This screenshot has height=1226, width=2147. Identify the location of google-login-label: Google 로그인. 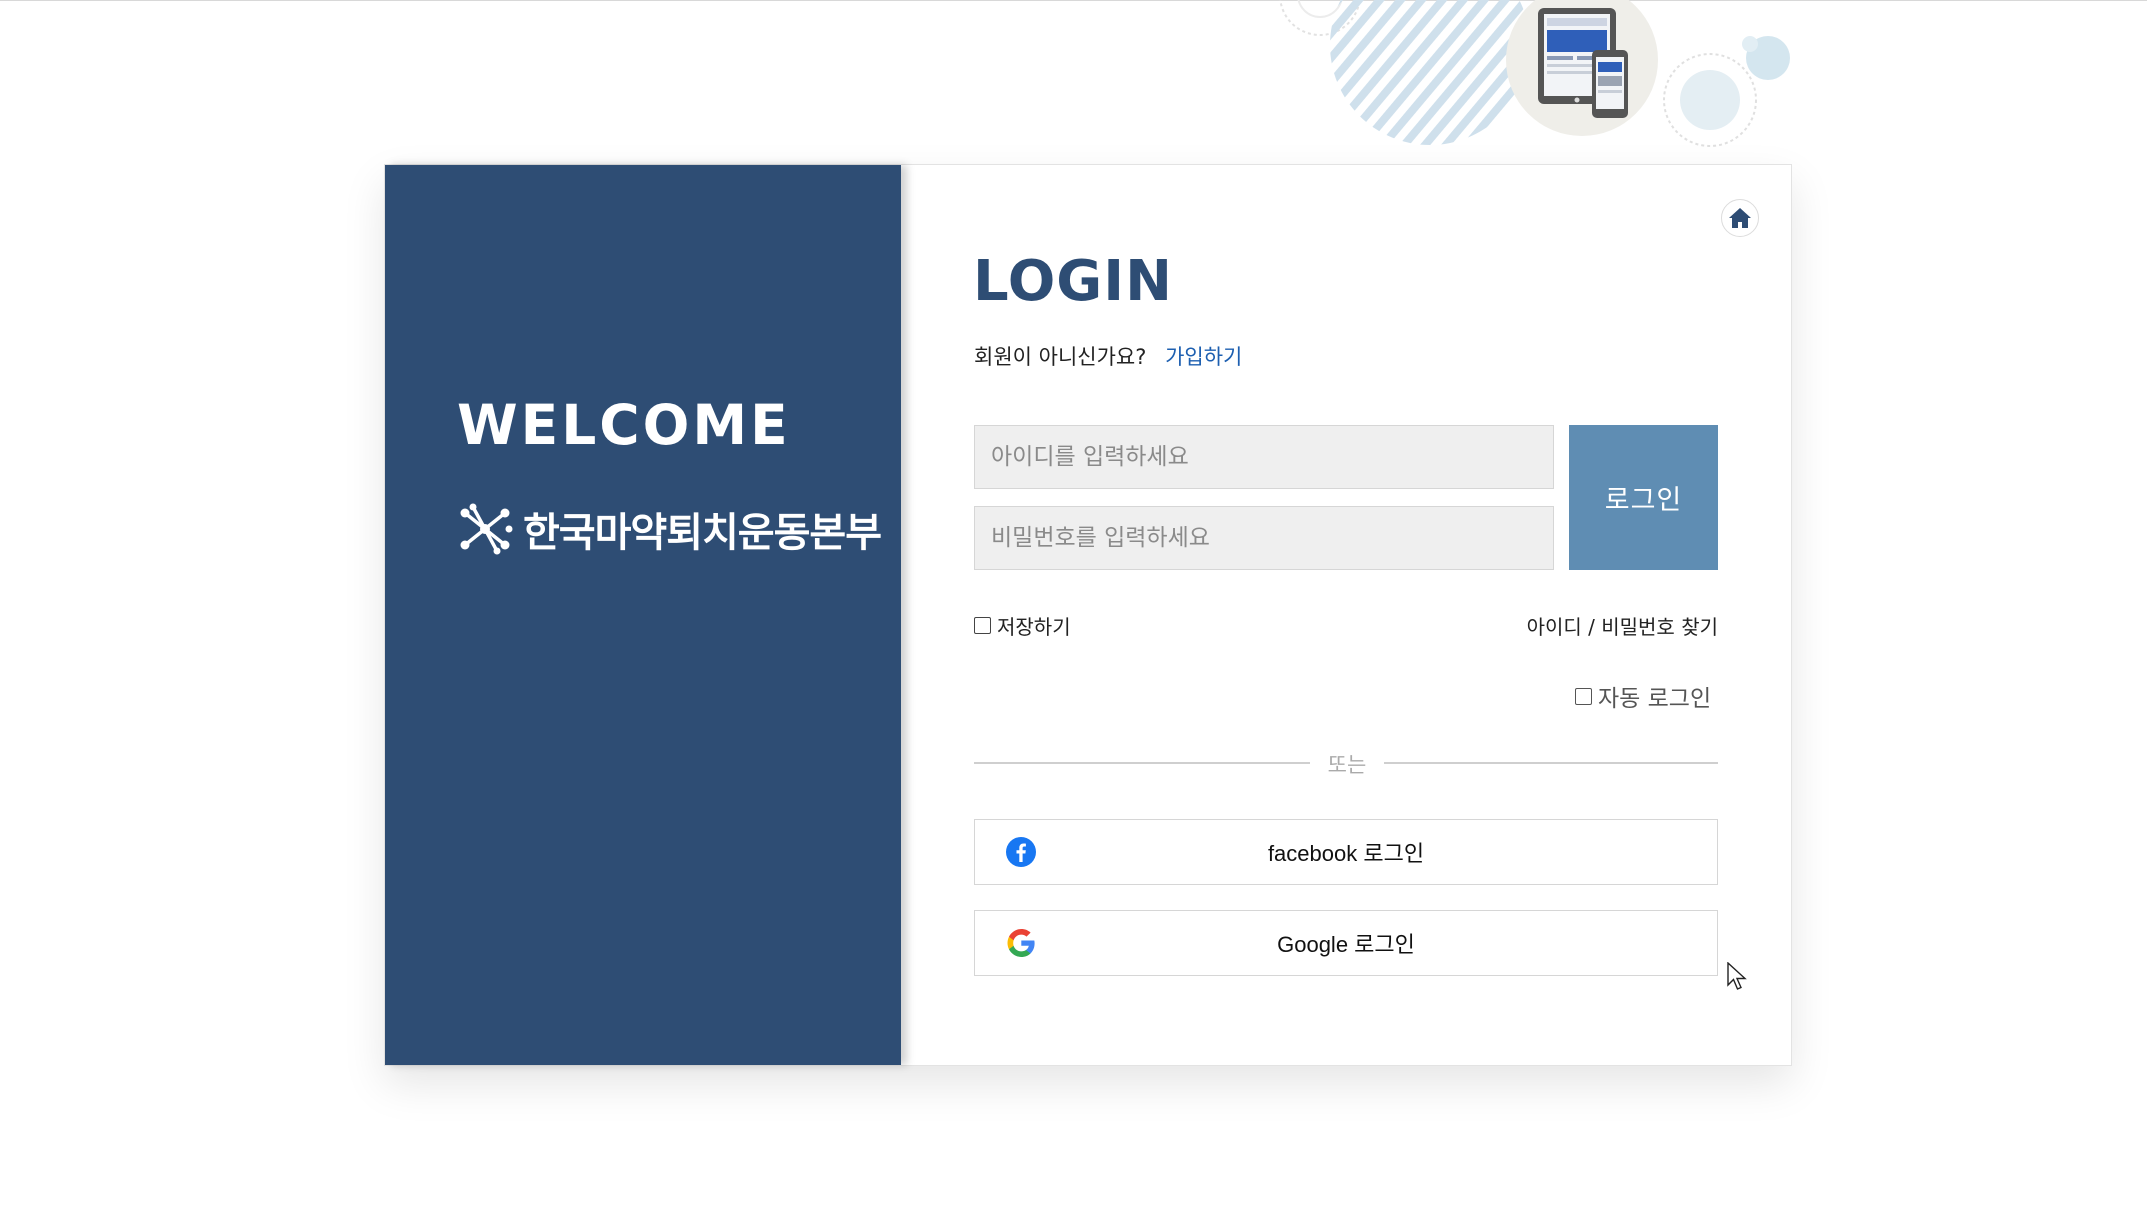
(1346, 944).